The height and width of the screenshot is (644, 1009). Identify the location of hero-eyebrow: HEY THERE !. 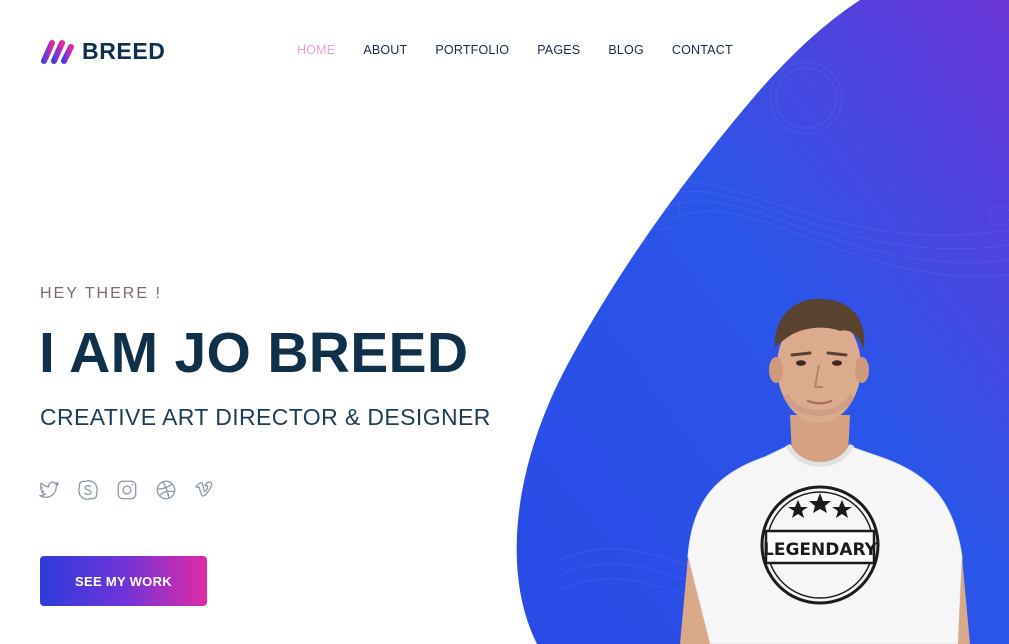
(101, 293).